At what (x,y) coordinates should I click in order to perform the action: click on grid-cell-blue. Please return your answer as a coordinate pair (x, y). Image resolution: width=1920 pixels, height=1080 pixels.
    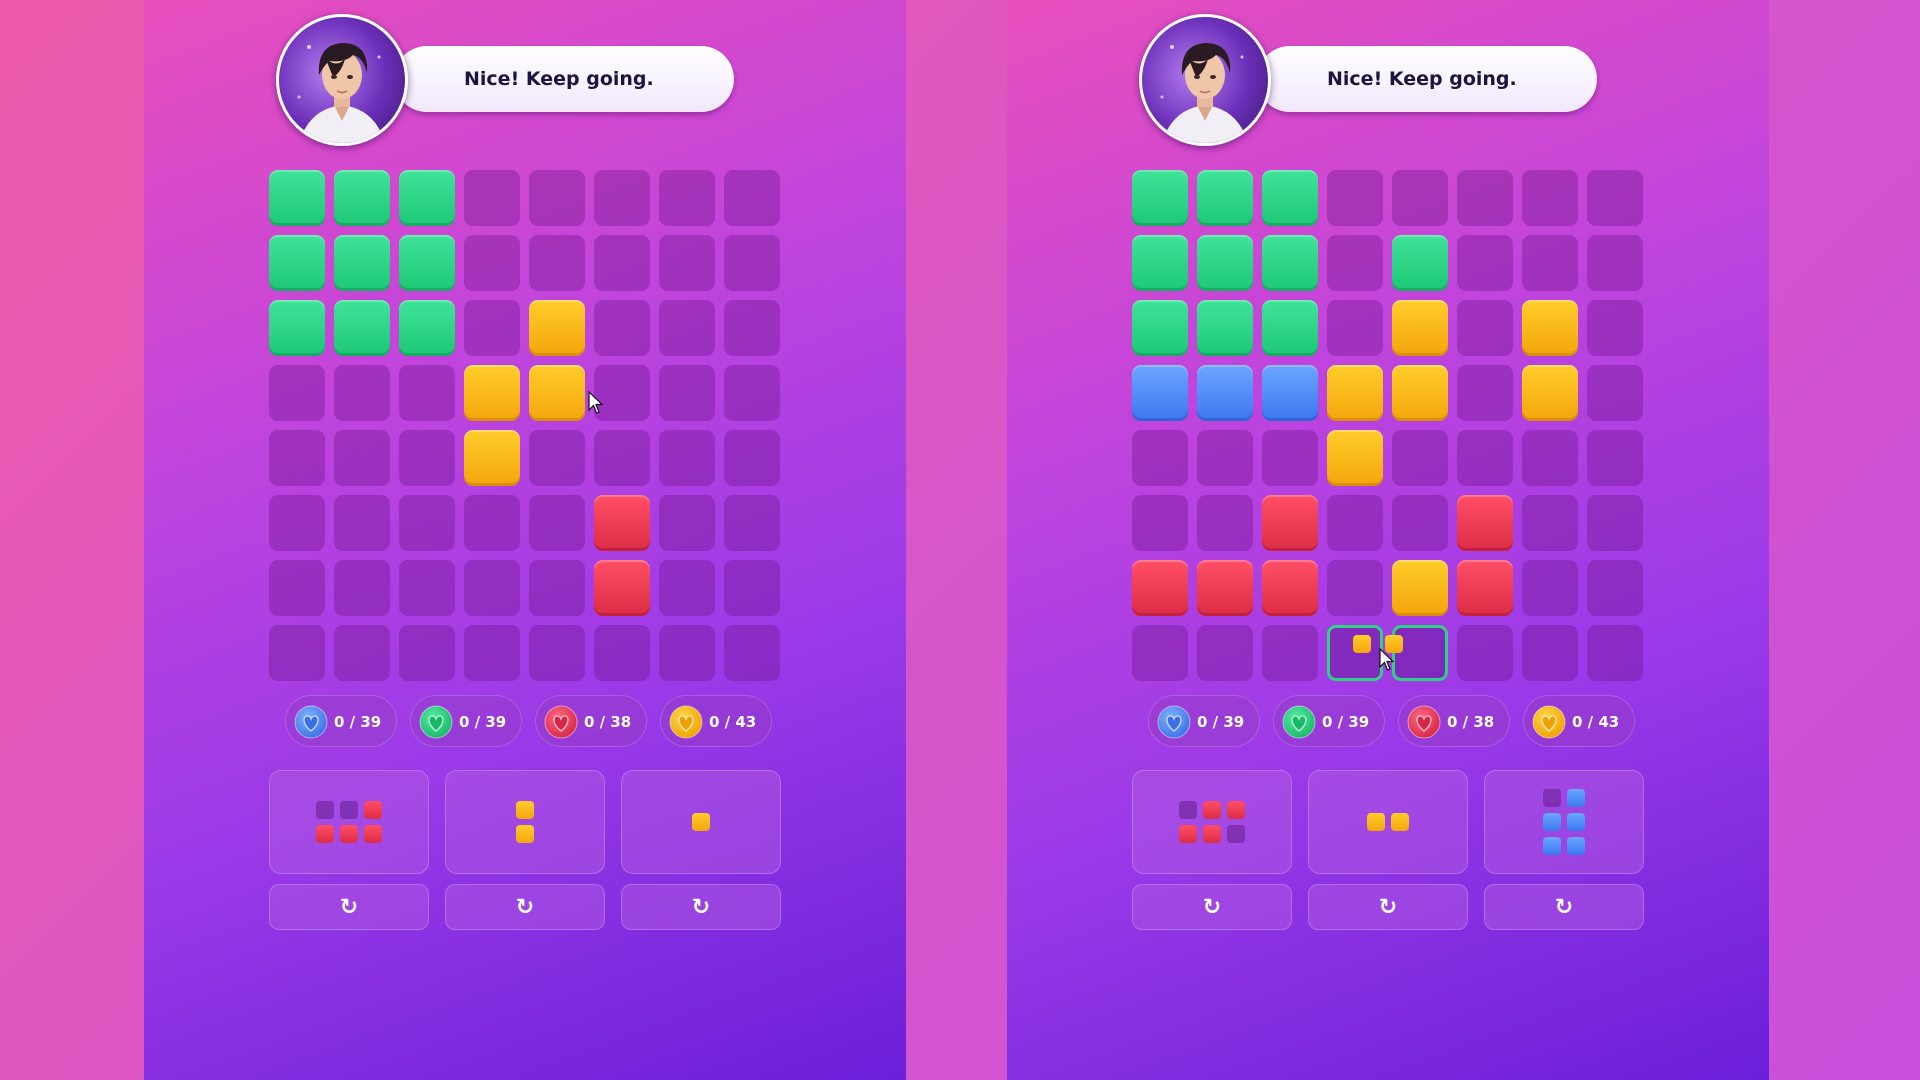
    Looking at the image, I should click on (1160, 393).